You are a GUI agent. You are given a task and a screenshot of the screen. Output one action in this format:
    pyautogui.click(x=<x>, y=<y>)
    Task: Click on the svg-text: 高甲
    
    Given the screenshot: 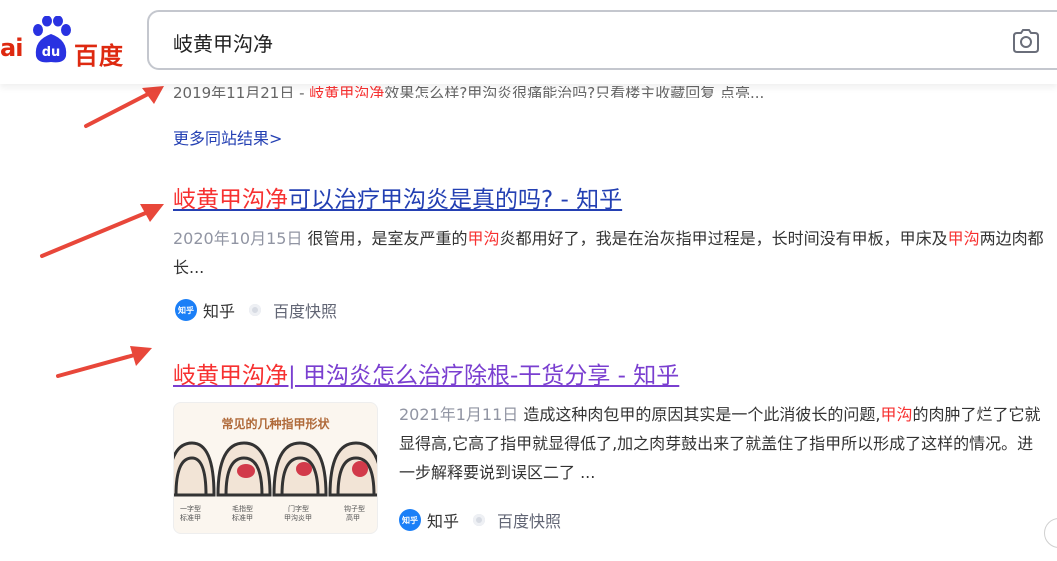 What is the action you would take?
    pyautogui.click(x=353, y=517)
    